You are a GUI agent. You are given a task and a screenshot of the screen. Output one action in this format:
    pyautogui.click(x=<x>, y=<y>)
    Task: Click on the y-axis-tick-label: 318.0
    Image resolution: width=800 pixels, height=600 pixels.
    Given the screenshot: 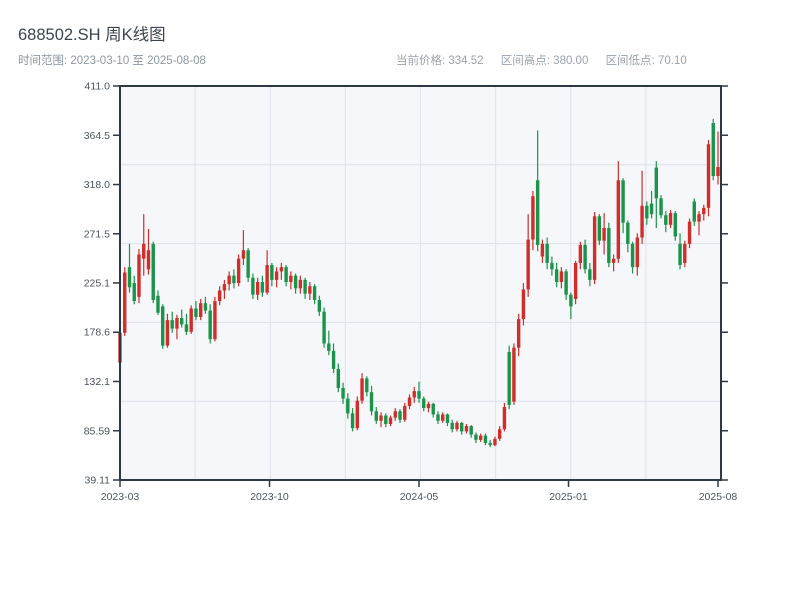 What is the action you would take?
    pyautogui.click(x=97, y=185)
    